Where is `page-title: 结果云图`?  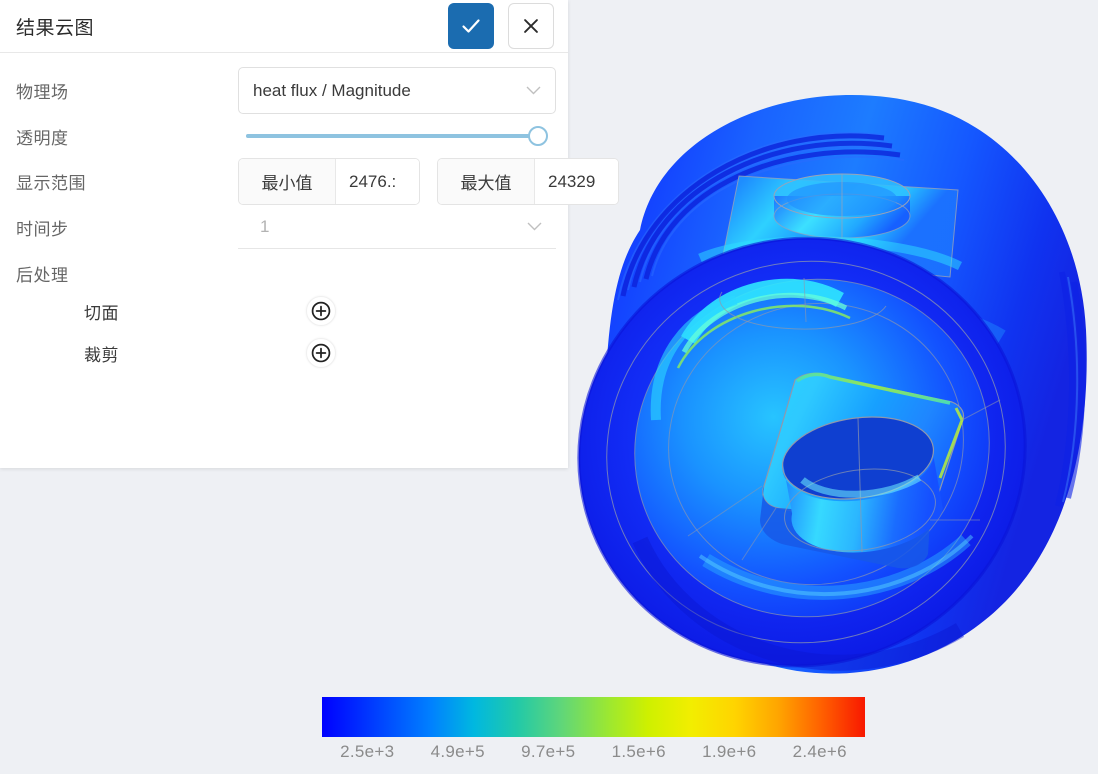 page-title: 结果云图 is located at coordinates (55, 28).